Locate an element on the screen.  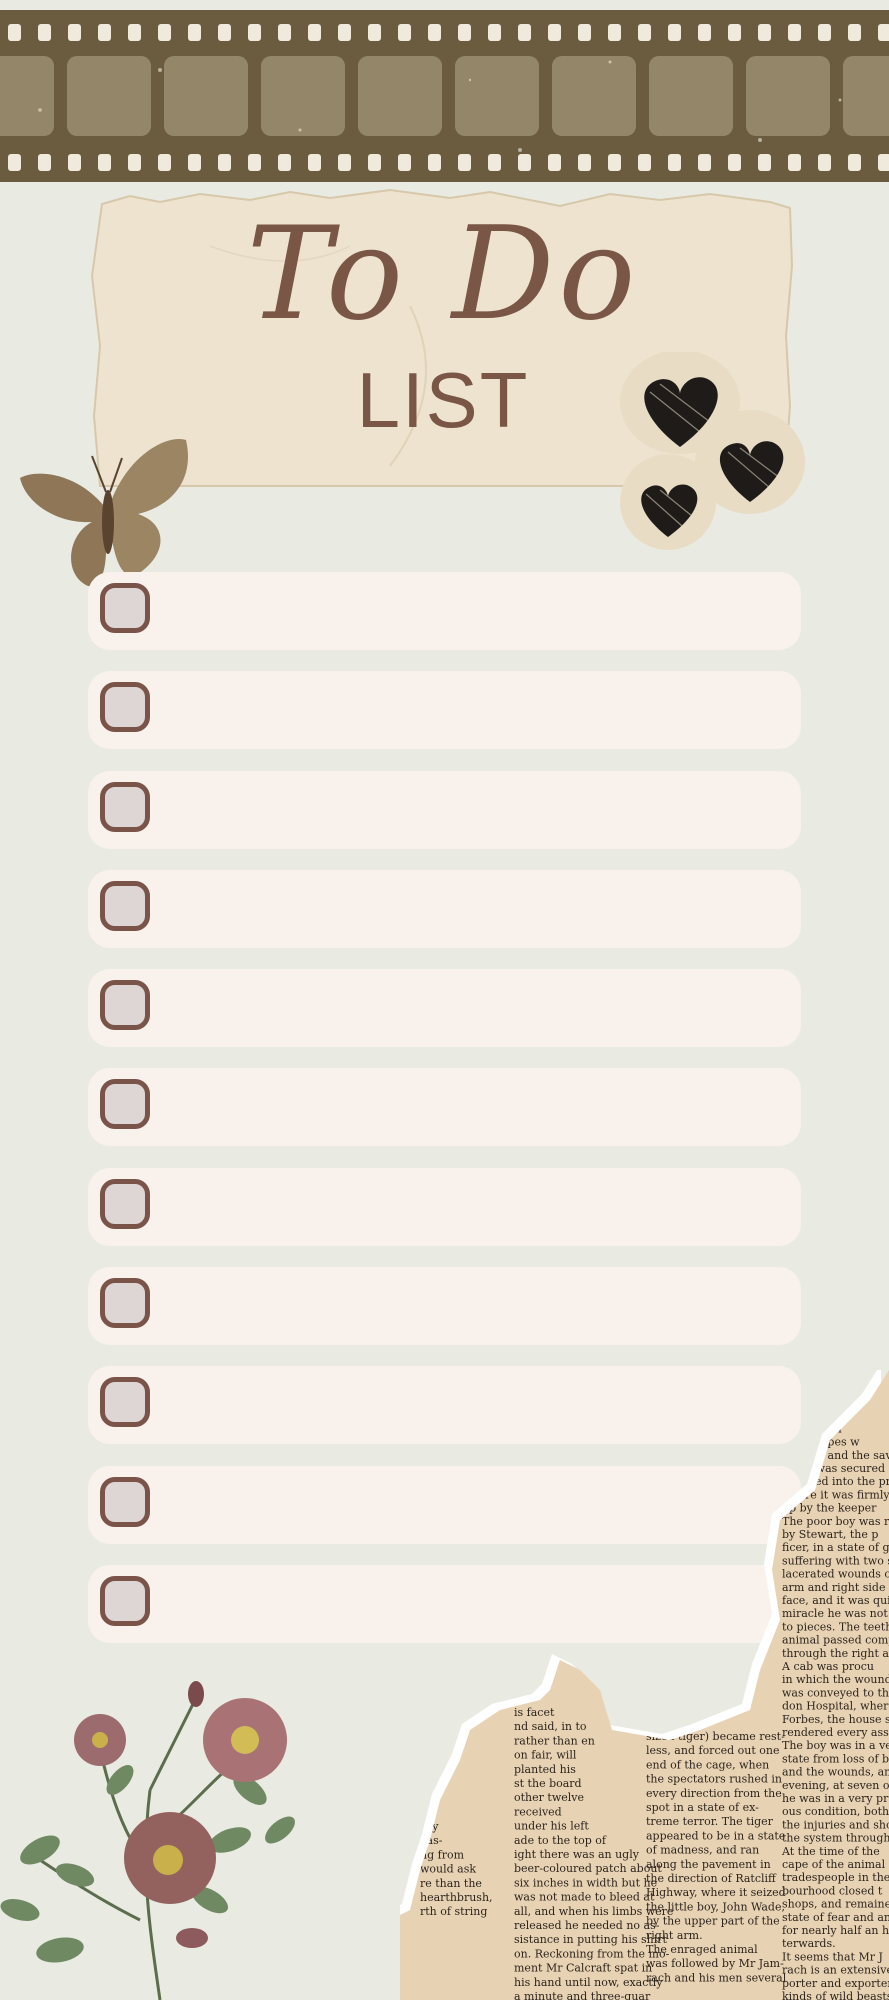
newspaper-line: rach is an extensive is located at coordinates (835, 1970).